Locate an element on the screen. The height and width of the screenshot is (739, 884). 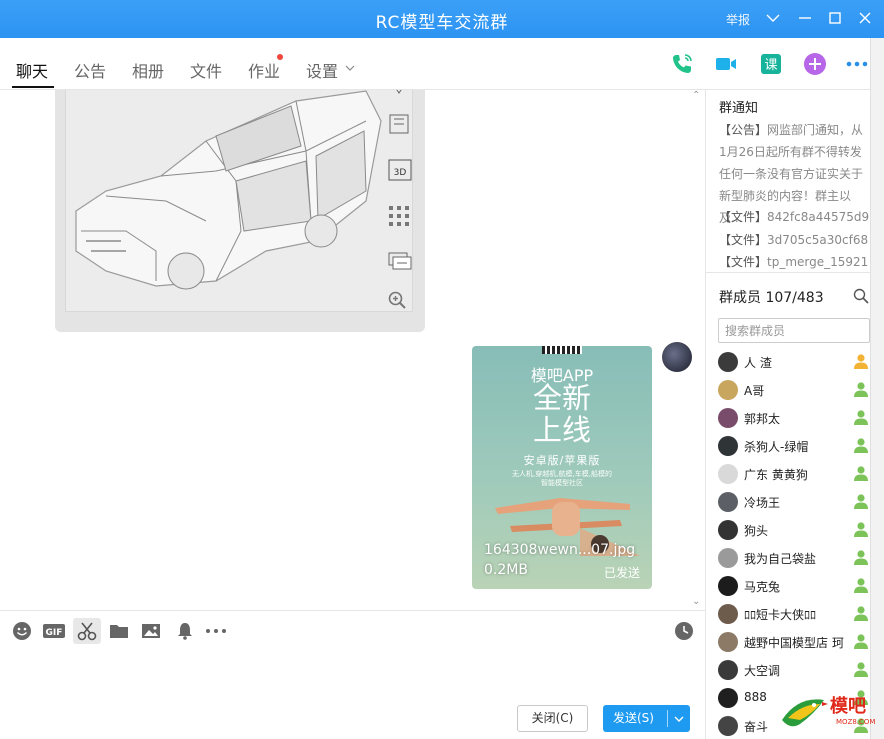
qr-code-strip is located at coordinates (562, 350).